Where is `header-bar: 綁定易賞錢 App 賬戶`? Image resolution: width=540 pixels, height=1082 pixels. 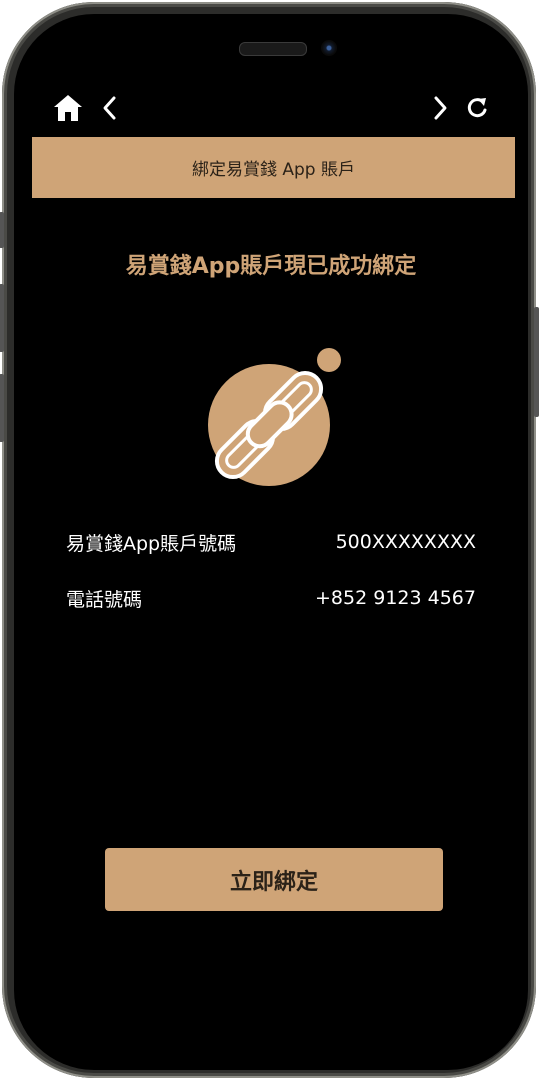 header-bar: 綁定易賞錢 App 賬戶 is located at coordinates (273, 167).